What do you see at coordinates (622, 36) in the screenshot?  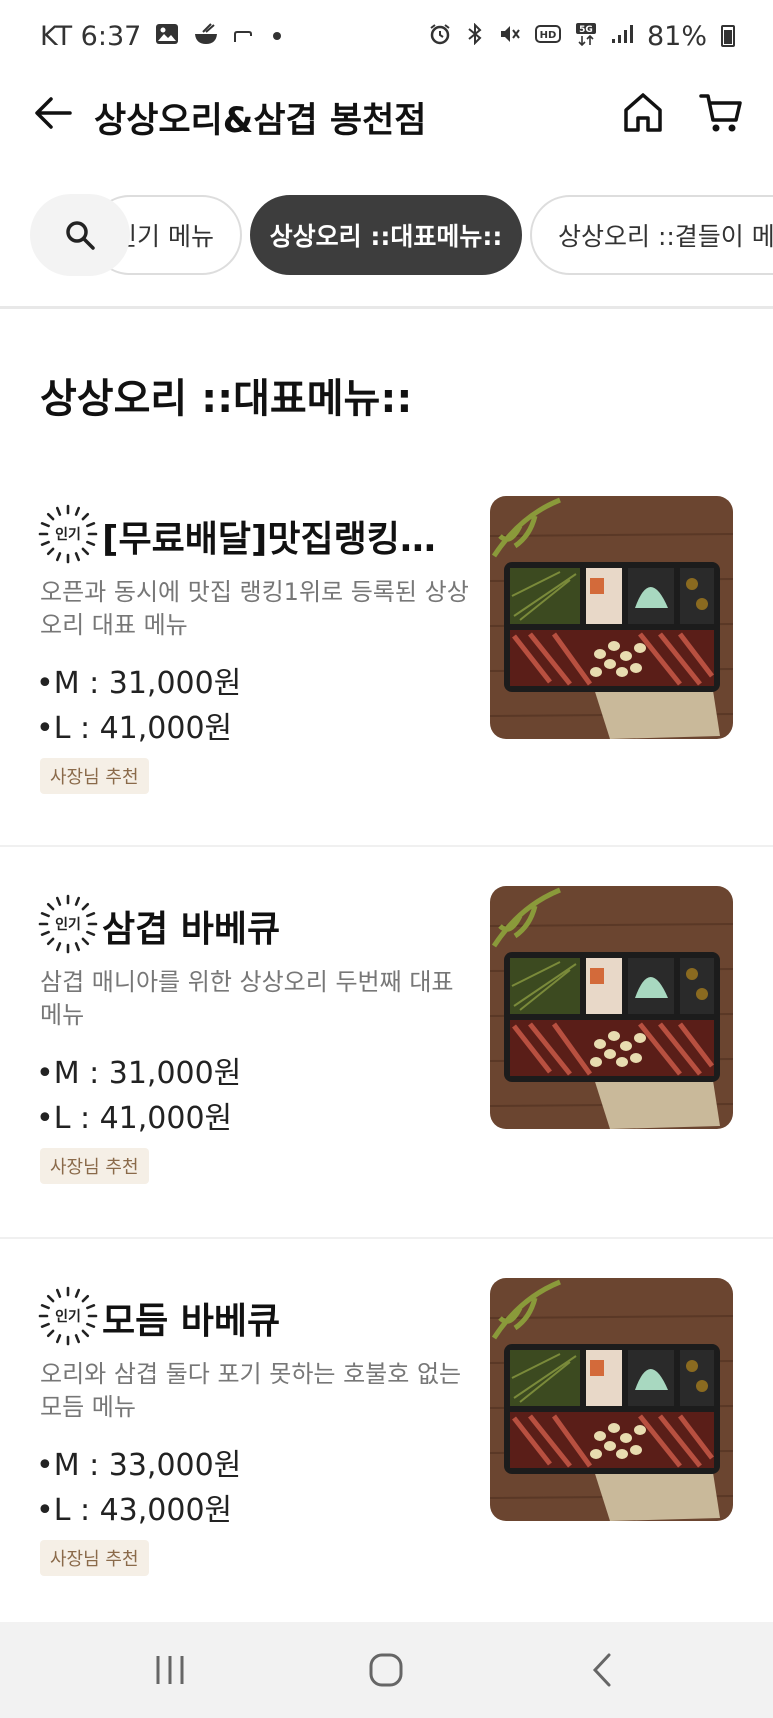 I see `signal-icon` at bounding box center [622, 36].